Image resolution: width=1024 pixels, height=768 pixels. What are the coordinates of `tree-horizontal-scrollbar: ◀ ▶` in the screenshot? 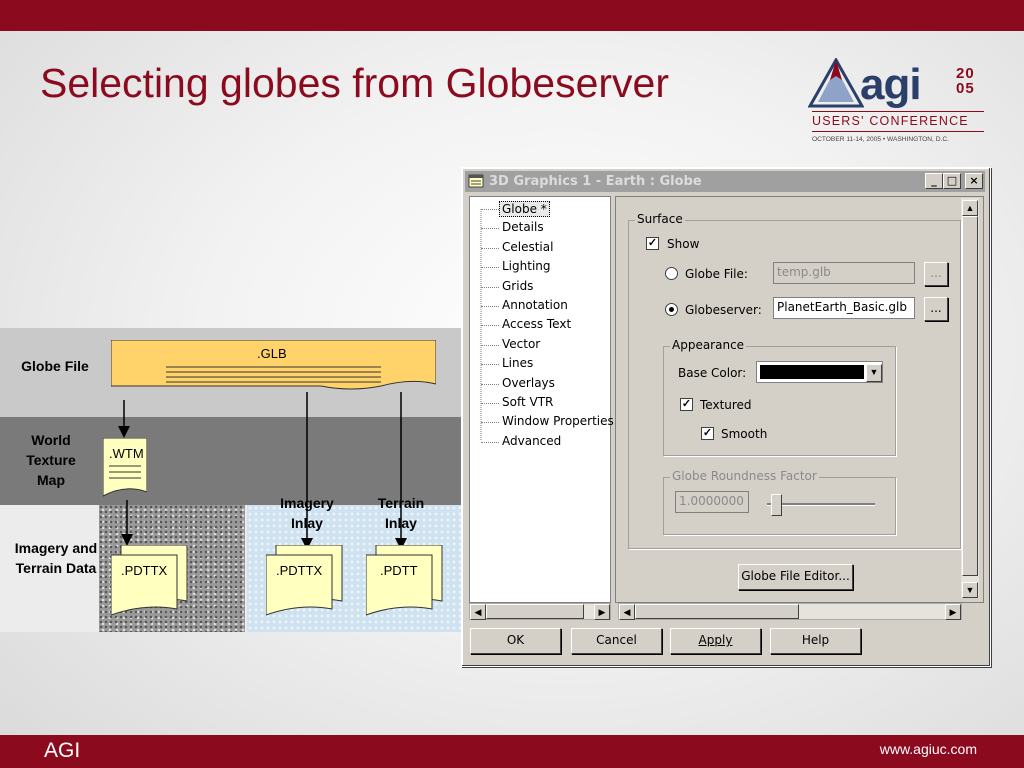 It's located at (540, 611).